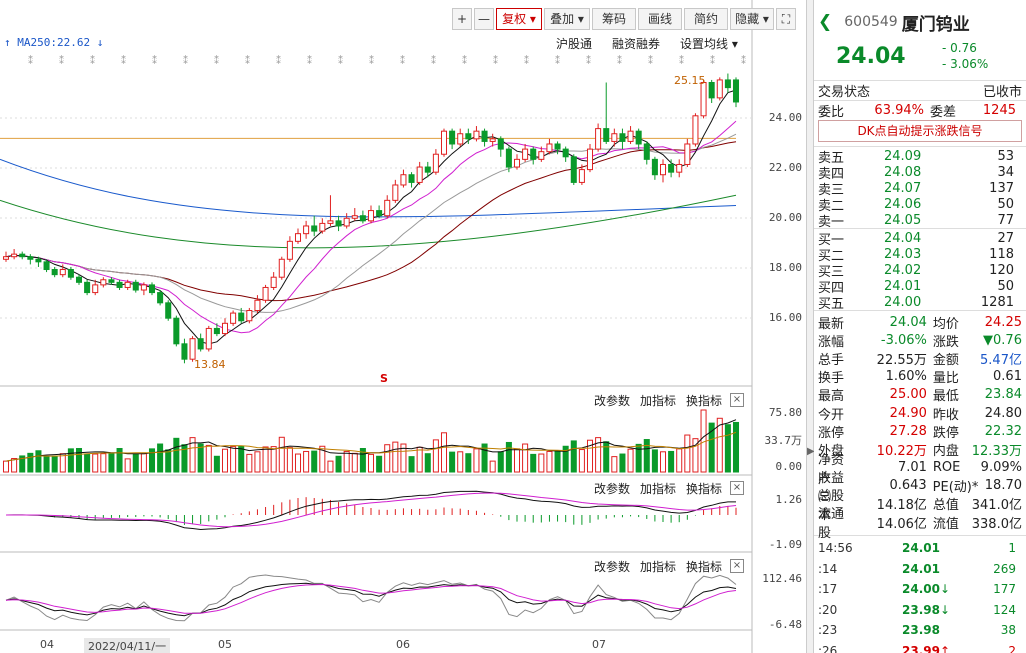  I want to click on stat-label: 涨跌, so click(945, 342).